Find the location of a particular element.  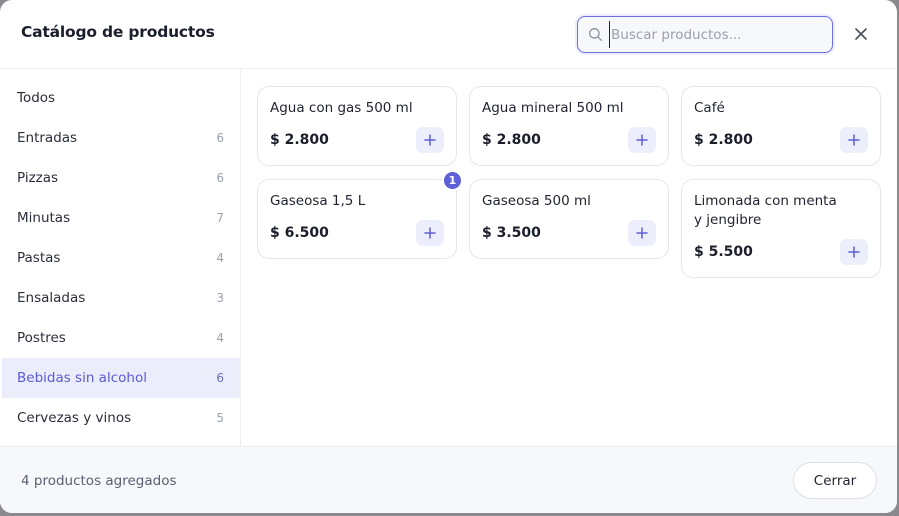

category-item-cervezas-y-vinos: Cervezas y vinos 5 is located at coordinates (121, 418).